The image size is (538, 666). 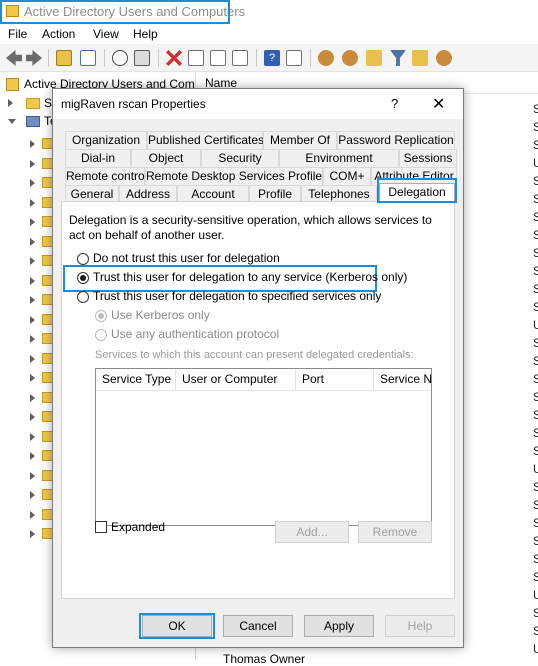 I want to click on apply-button: Apply, so click(x=339, y=626).